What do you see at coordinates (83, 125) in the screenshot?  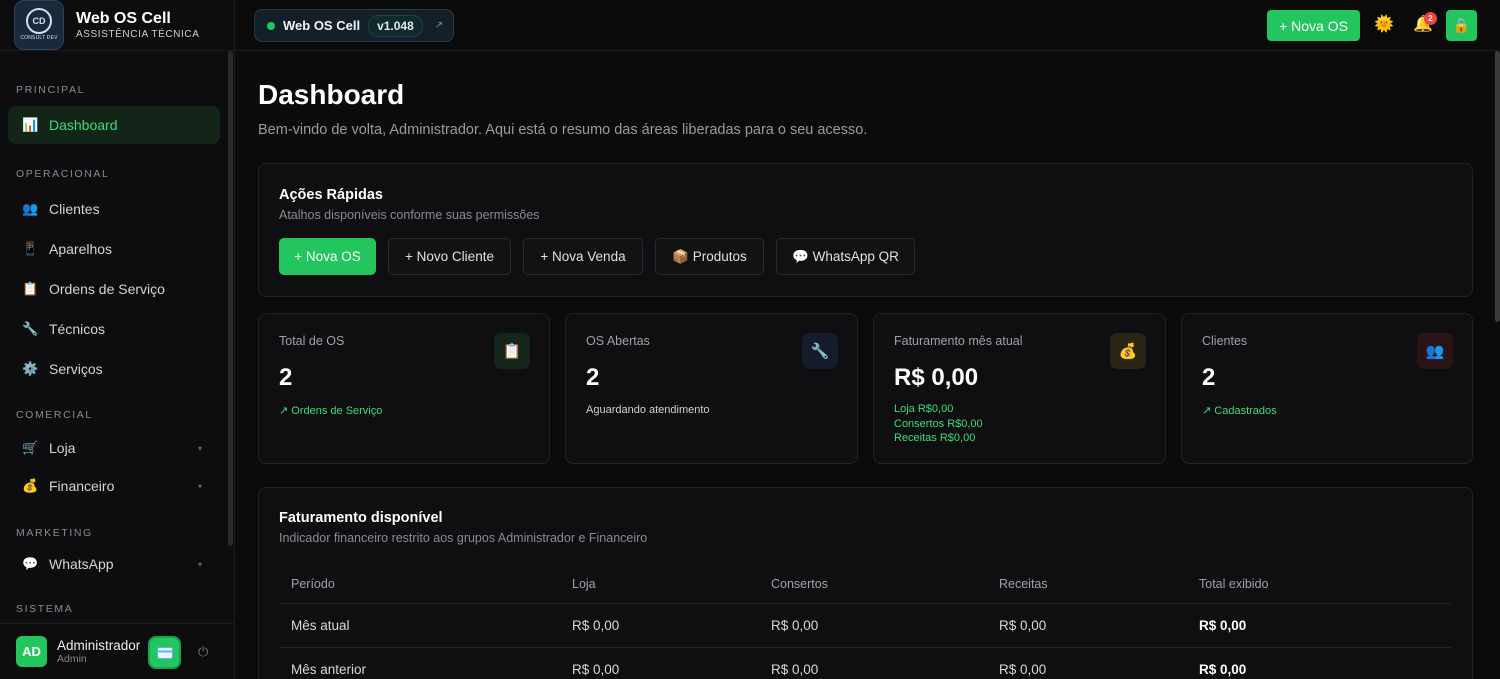 I see `sidebar-item-label: Dashboard` at bounding box center [83, 125].